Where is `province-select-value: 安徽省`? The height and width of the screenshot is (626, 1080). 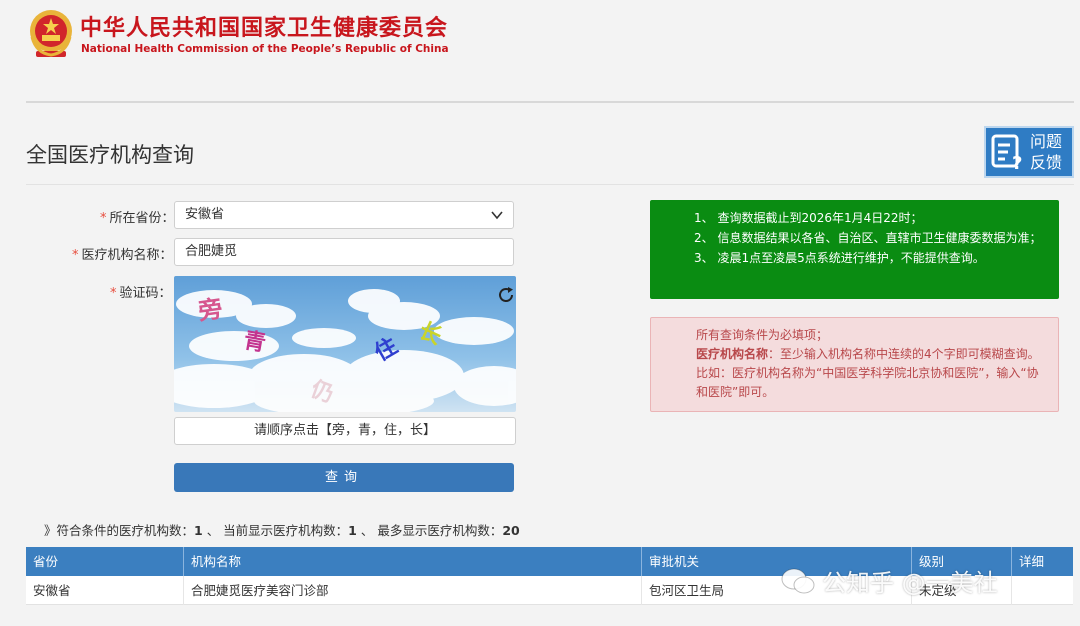 province-select-value: 安徽省 is located at coordinates (205, 214).